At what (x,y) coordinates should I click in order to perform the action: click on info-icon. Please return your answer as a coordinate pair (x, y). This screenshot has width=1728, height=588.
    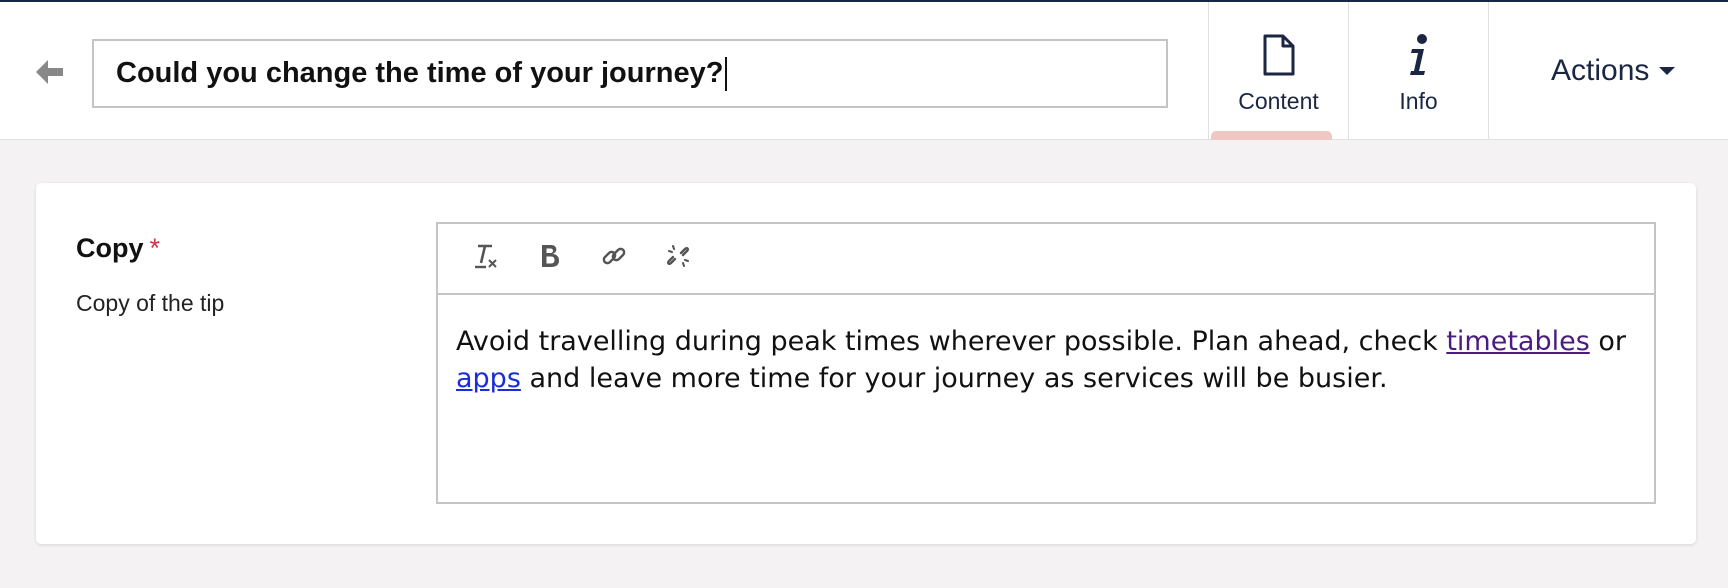
    Looking at the image, I should click on (1419, 55).